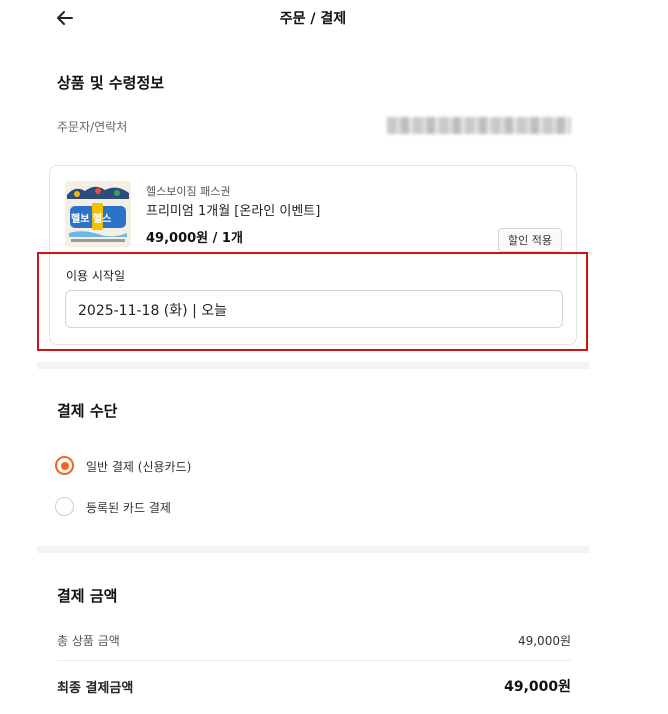  Describe the element at coordinates (530, 240) in the screenshot. I see `apply-discount-button: 할인 적용` at that location.